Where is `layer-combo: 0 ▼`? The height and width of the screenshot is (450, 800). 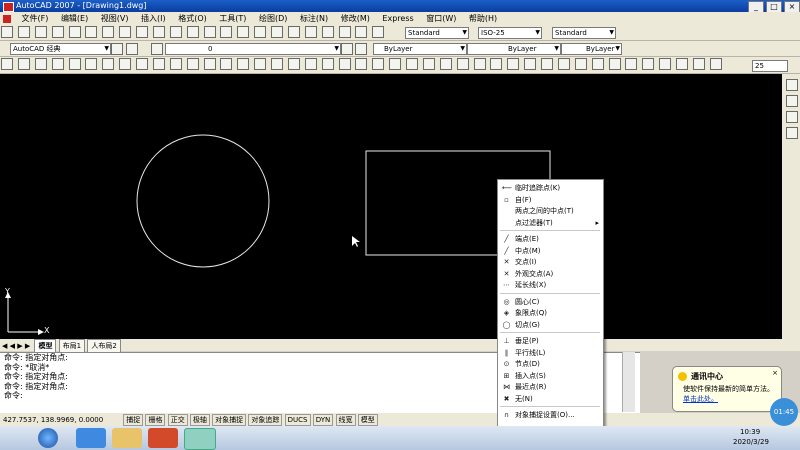
layer-combo: 0 ▼ is located at coordinates (253, 49).